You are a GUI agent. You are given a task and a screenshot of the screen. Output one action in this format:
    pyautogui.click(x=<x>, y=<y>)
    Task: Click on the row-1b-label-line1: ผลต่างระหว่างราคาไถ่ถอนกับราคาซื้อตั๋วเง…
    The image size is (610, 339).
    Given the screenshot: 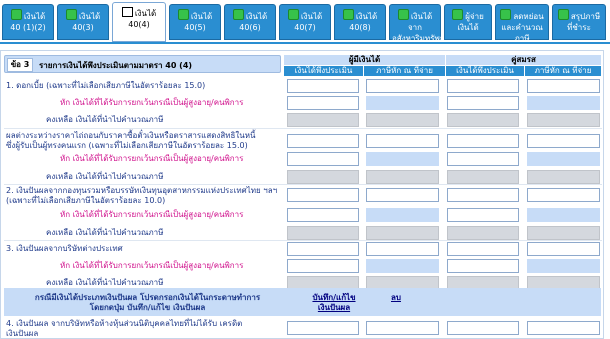 What is the action you would take?
    pyautogui.click(x=131, y=135)
    